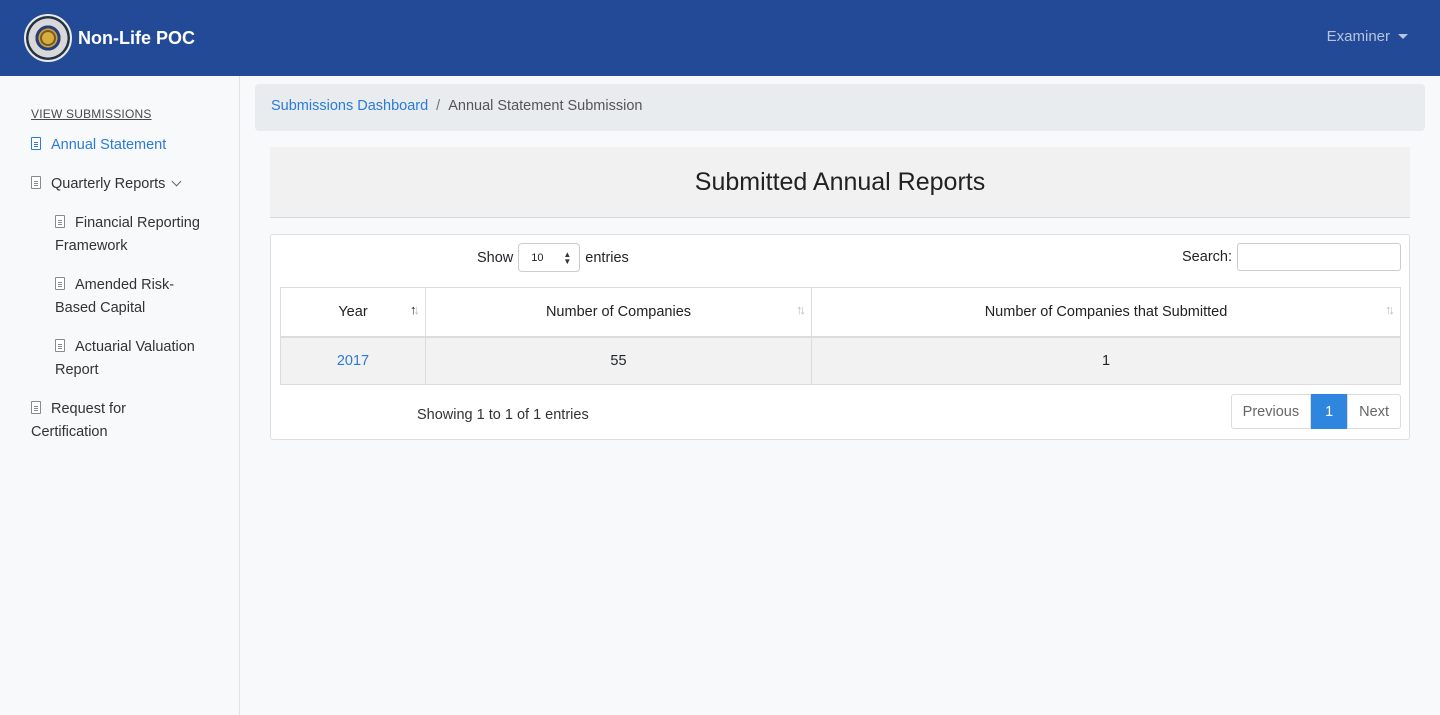 This screenshot has width=1440, height=715. I want to click on cell-number-submitted: 1, so click(1106, 360).